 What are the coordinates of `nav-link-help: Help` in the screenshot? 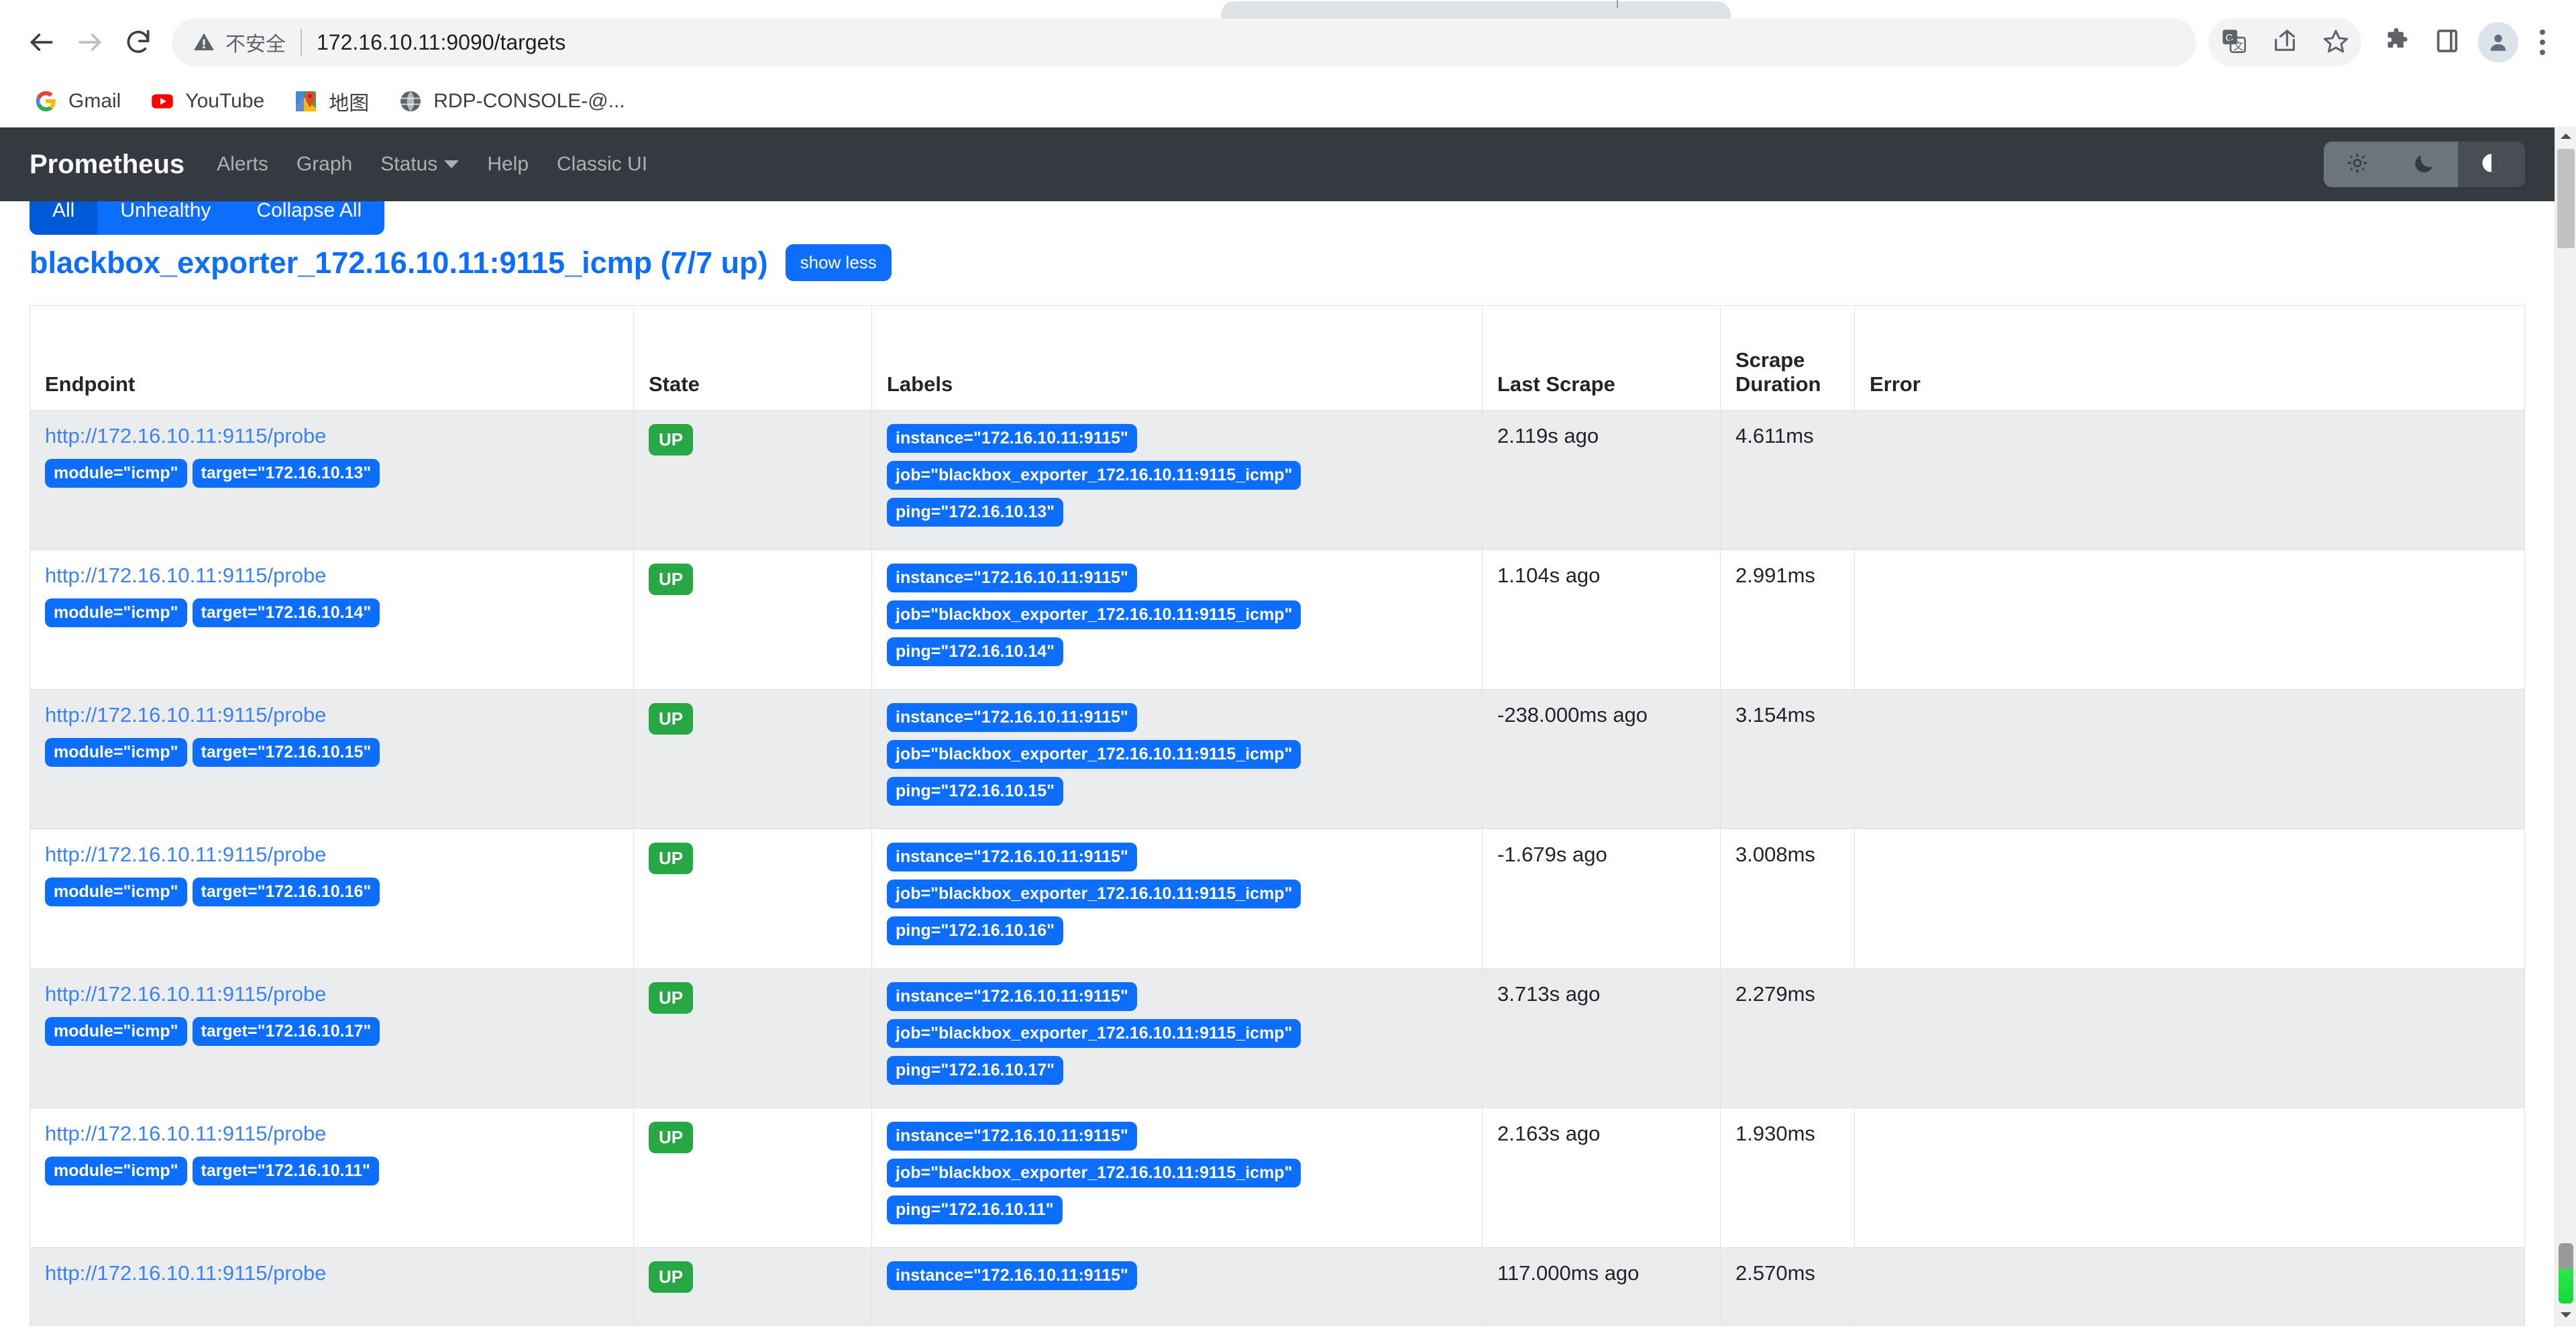 It's located at (508, 164).